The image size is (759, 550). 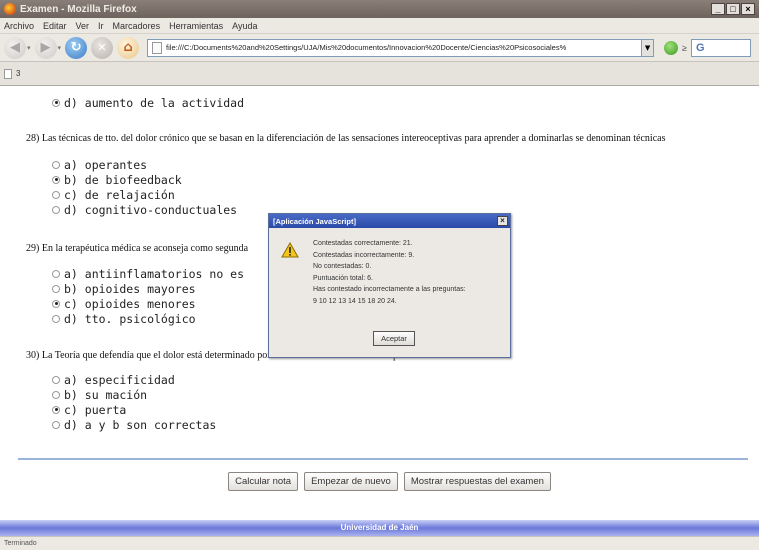 I want to click on q29-option-b: b) opioides mayores, so click(x=124, y=288).